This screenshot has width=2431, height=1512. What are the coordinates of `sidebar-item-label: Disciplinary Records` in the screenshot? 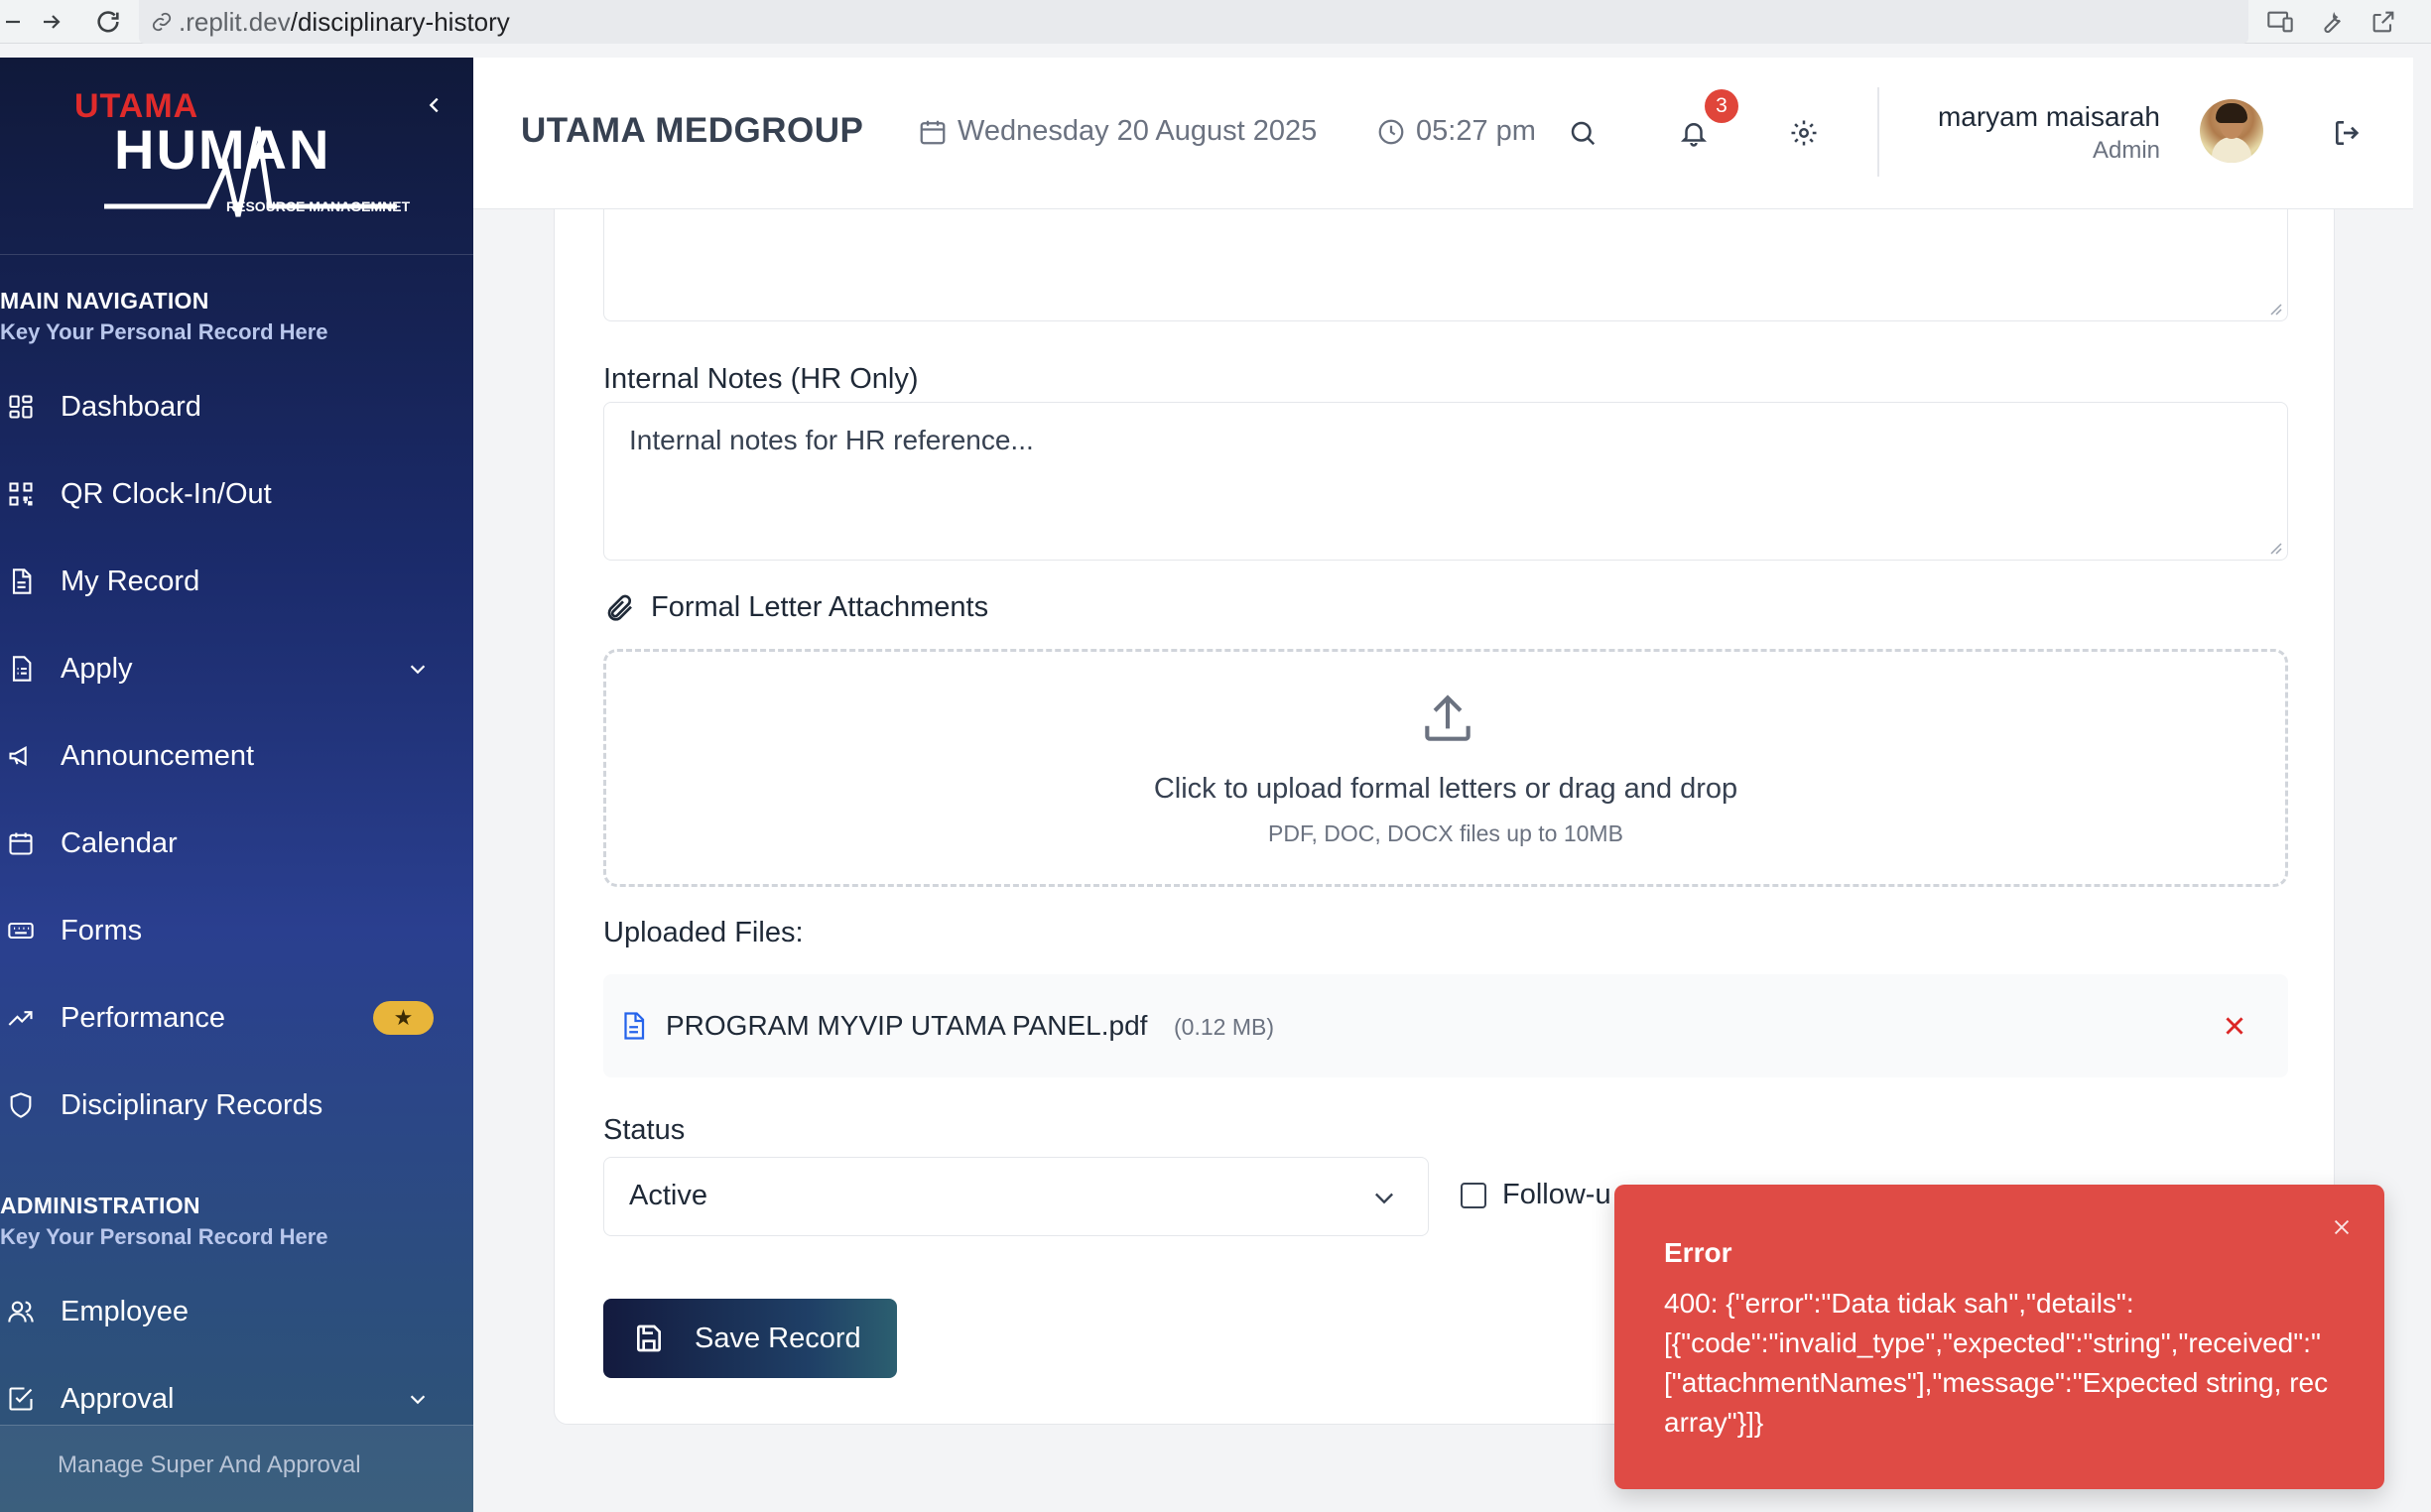 It's located at (192, 1104).